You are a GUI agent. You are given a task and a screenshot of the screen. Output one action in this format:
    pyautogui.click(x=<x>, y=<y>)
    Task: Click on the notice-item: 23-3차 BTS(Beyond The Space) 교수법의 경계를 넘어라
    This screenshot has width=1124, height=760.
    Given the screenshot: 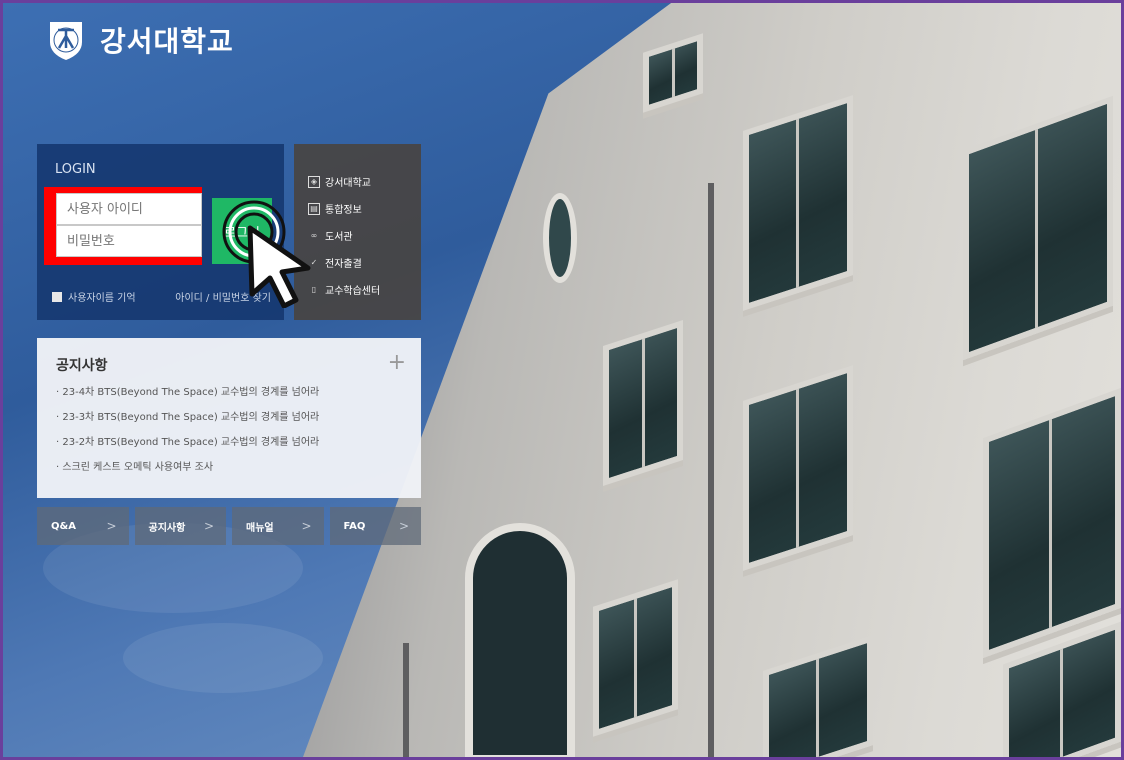 What is the action you would take?
    pyautogui.click(x=187, y=423)
    